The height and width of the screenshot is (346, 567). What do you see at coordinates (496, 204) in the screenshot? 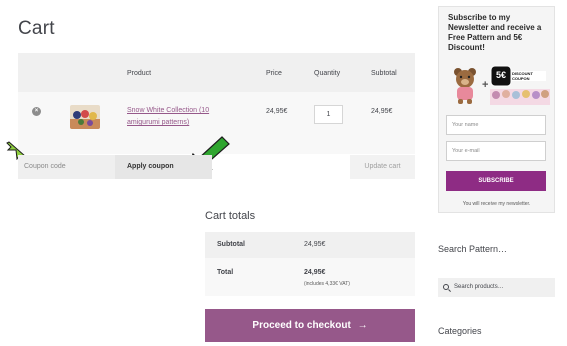
I see `newsletter-note: You will receive my newsletter.` at bounding box center [496, 204].